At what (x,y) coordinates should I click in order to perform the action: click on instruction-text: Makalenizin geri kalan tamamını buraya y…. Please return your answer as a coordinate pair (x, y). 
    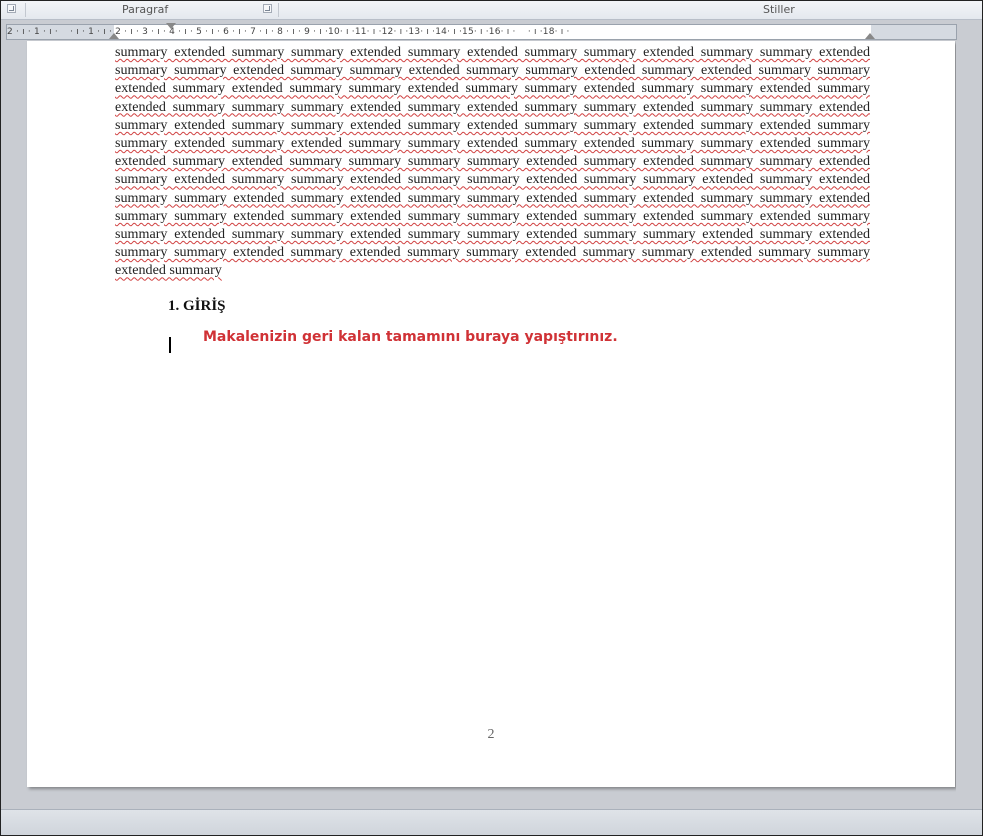
    Looking at the image, I should click on (410, 337).